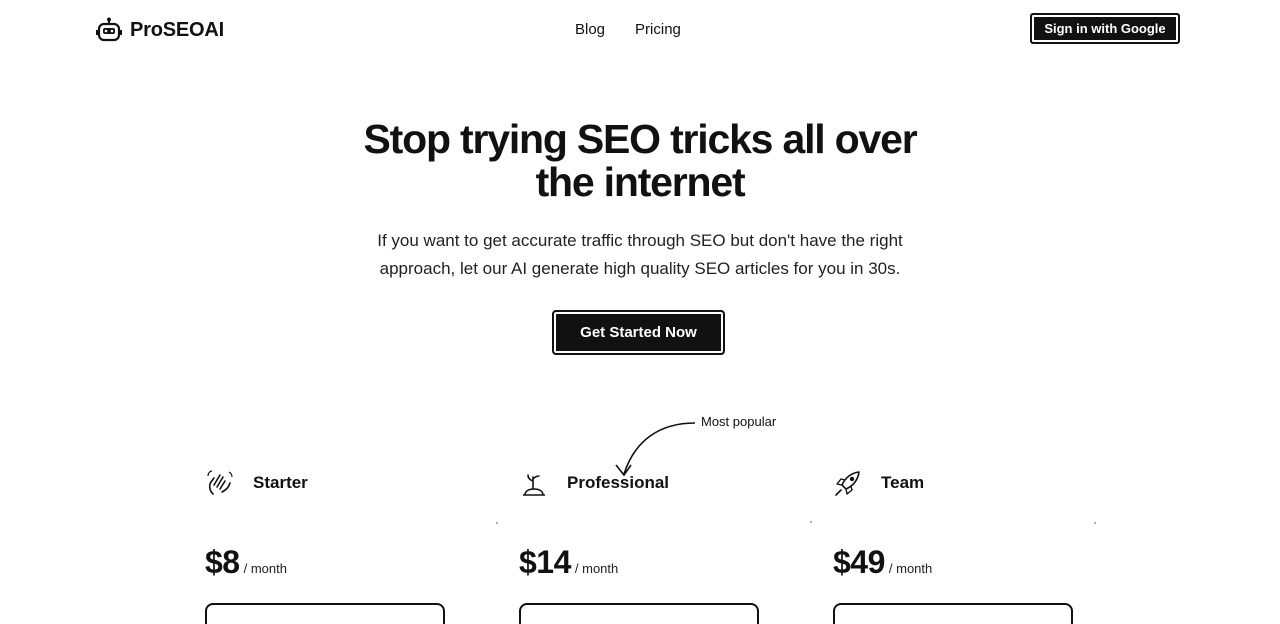  What do you see at coordinates (628, 29) in the screenshot?
I see `main-nav: Blog Pricing` at bounding box center [628, 29].